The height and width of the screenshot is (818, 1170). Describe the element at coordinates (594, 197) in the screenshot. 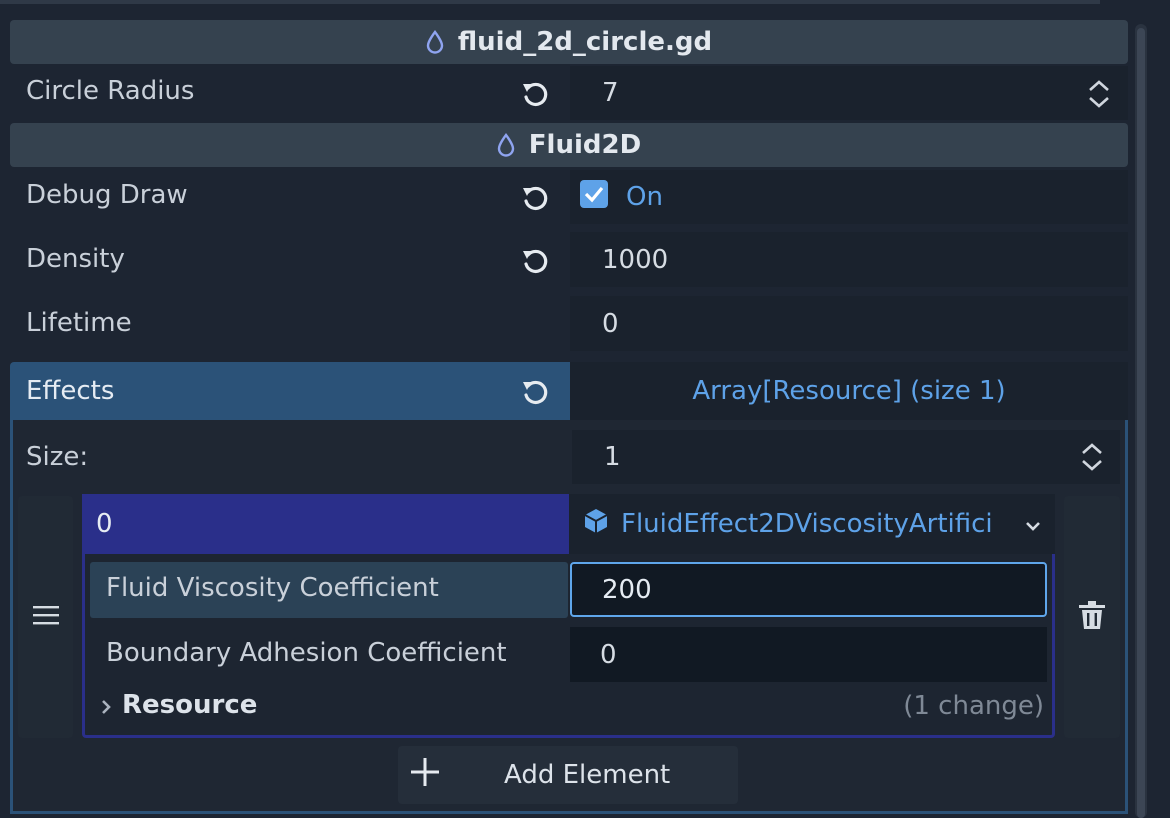

I see `checkbox-checked-icon` at that location.